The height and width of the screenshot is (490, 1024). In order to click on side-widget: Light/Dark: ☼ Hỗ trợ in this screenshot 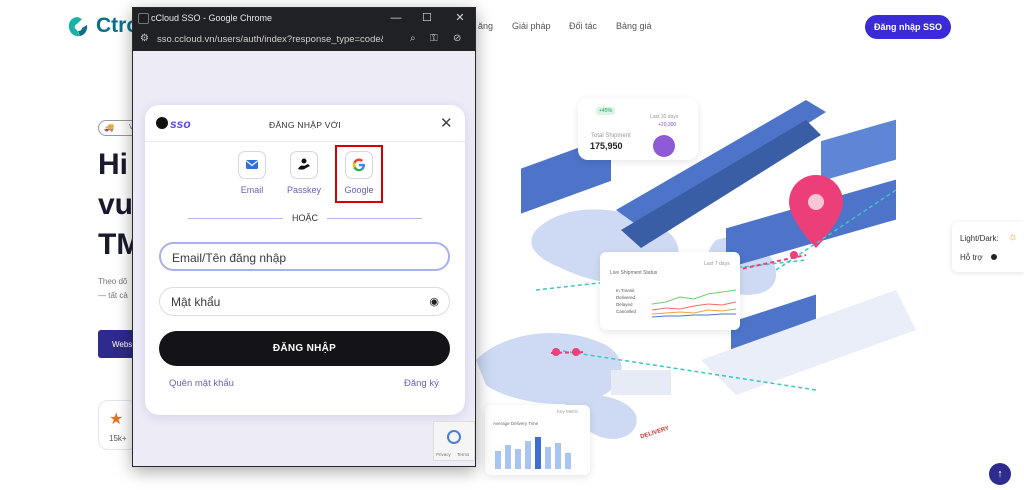, I will do `click(988, 247)`.